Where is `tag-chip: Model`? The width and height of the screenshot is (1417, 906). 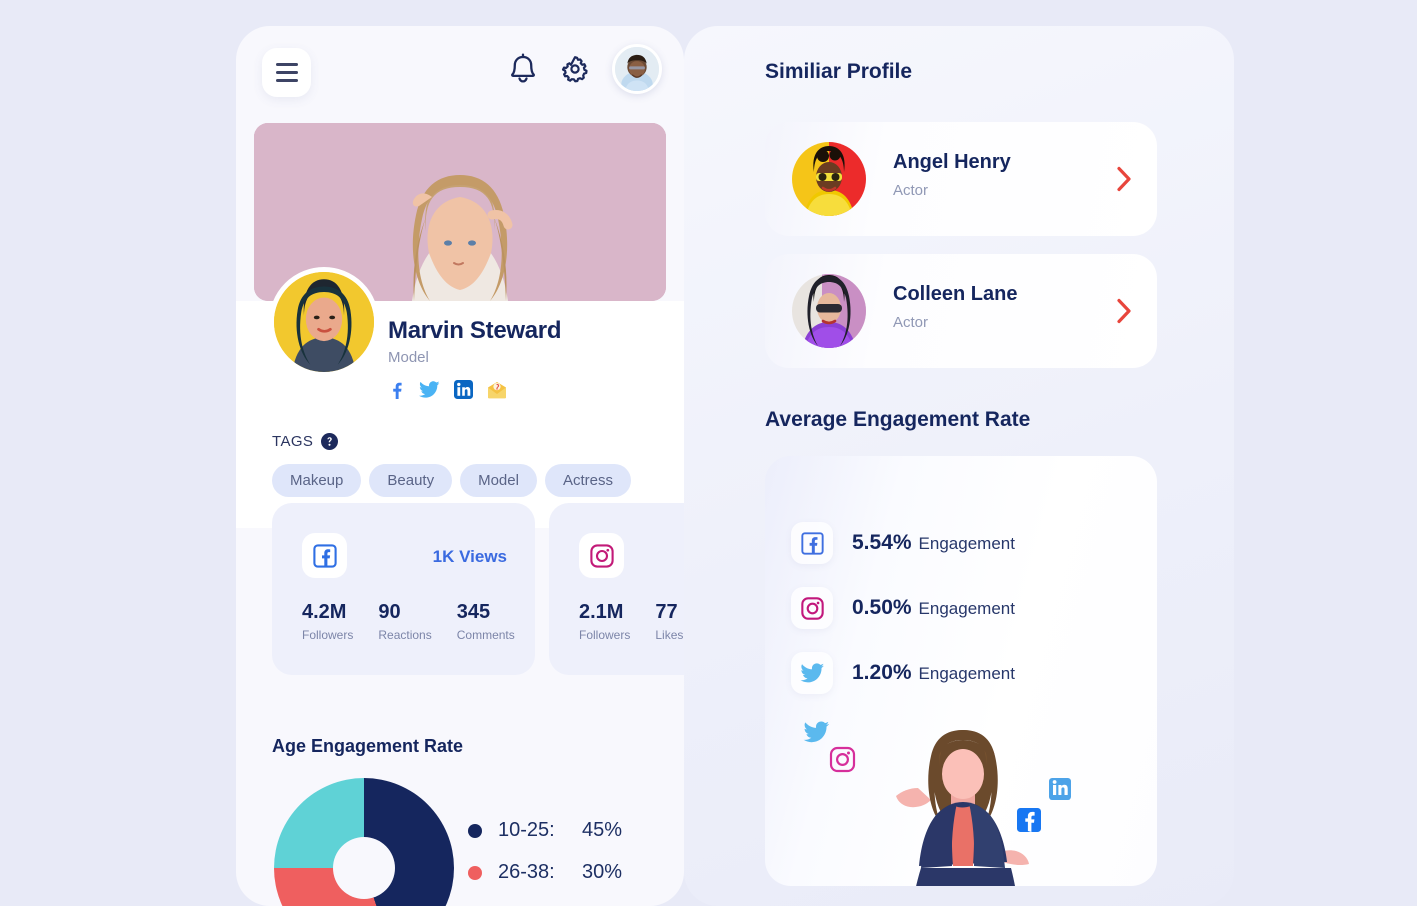 tag-chip: Model is located at coordinates (498, 480).